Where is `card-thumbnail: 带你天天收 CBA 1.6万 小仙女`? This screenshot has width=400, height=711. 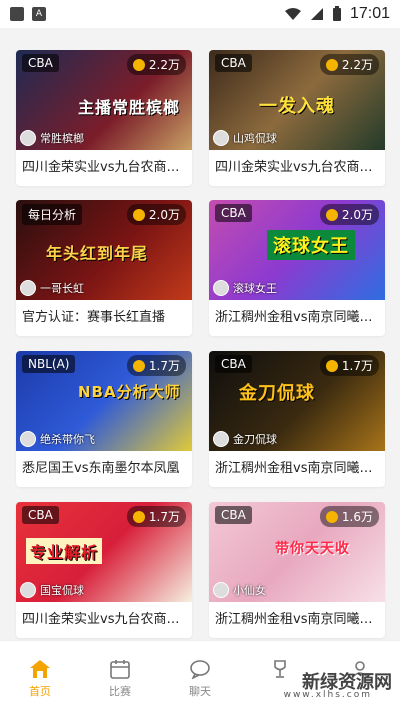 card-thumbnail: 带你天天收 CBA 1.6万 小仙女 is located at coordinates (297, 552).